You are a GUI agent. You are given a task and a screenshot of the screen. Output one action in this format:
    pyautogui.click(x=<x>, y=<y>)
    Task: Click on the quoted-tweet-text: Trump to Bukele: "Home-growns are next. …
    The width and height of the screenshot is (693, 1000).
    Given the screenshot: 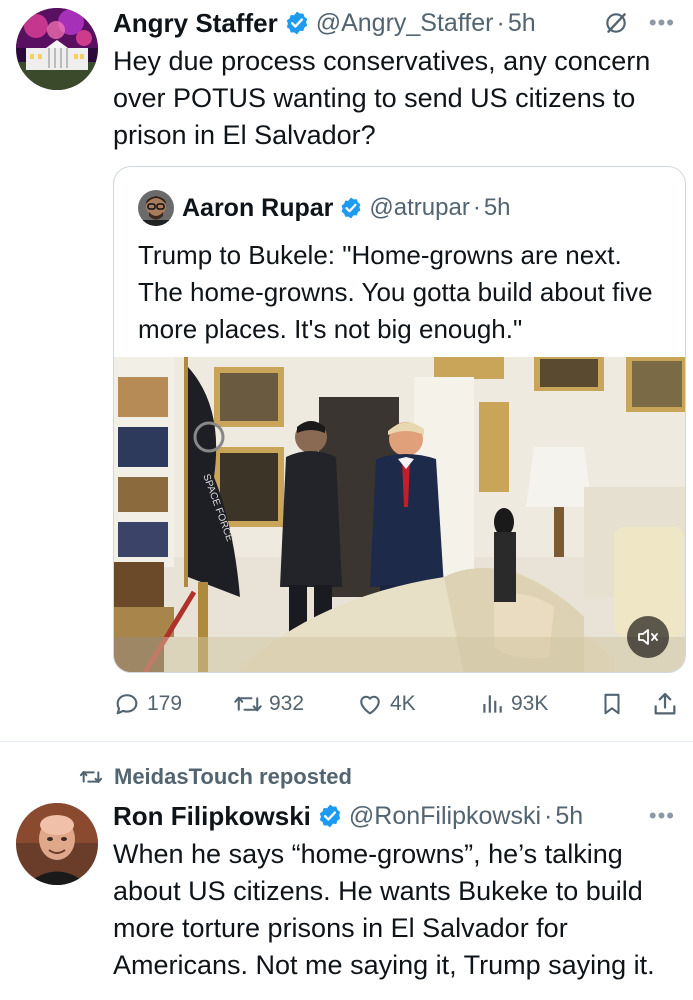 What is the action you would take?
    pyautogui.click(x=395, y=292)
    